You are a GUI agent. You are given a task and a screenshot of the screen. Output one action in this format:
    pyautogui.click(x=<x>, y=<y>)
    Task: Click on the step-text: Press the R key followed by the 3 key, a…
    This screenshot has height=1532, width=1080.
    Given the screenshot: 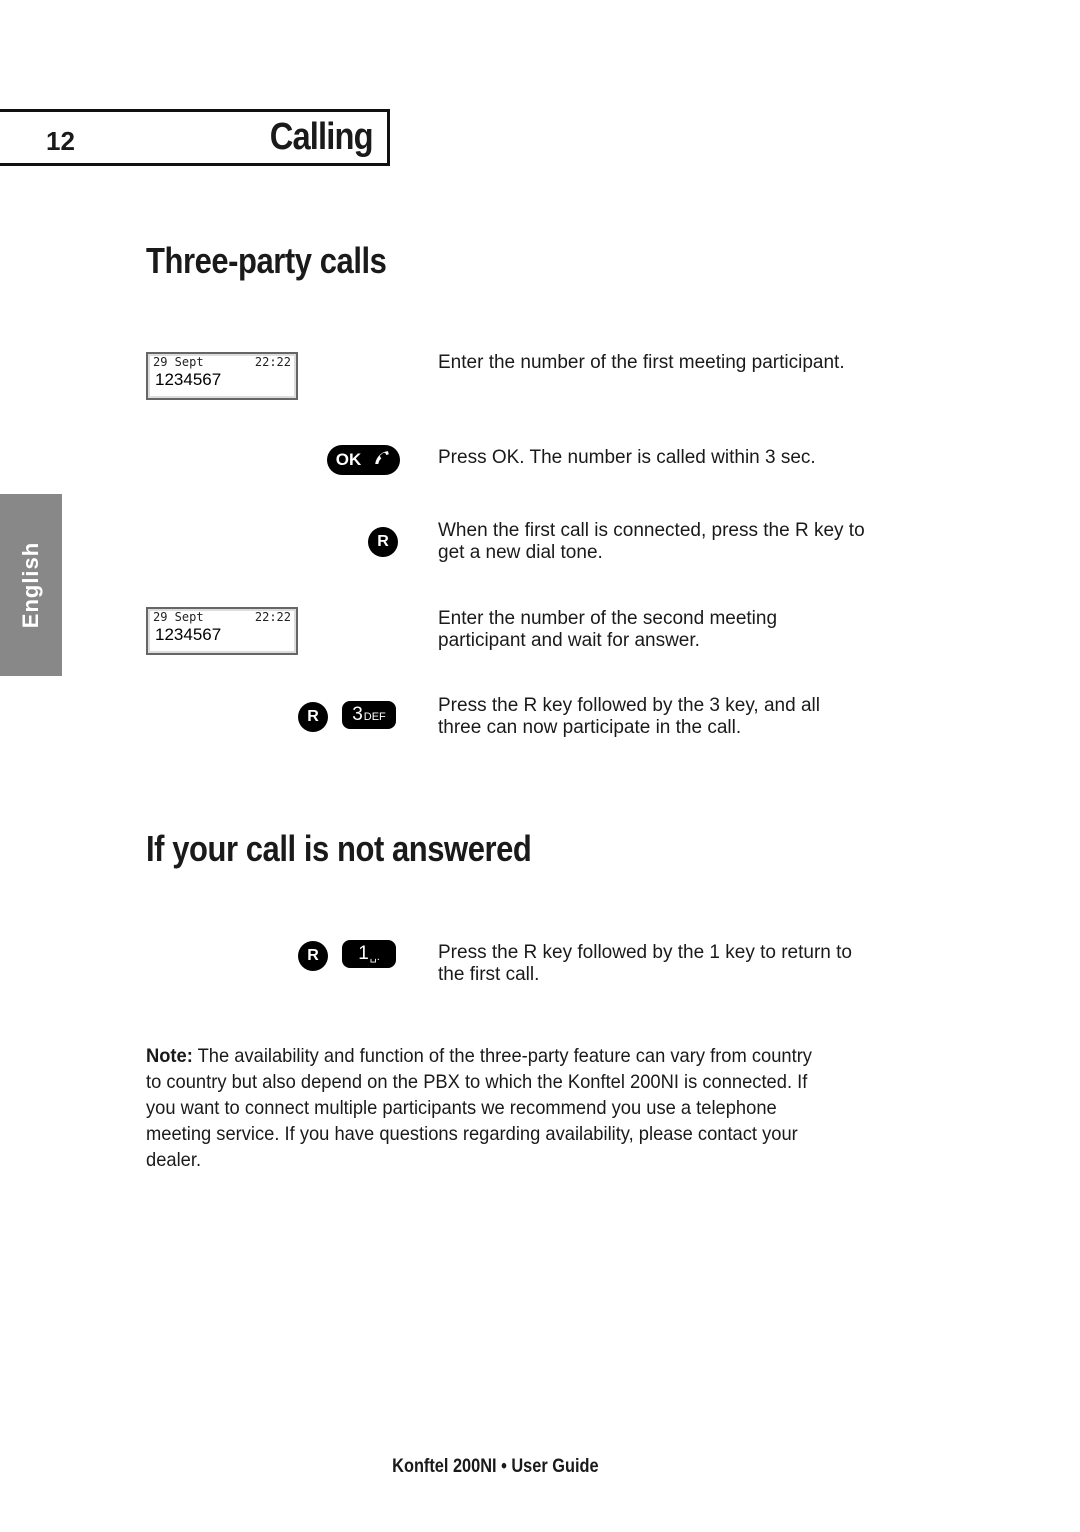 What is the action you would take?
    pyautogui.click(x=629, y=716)
    